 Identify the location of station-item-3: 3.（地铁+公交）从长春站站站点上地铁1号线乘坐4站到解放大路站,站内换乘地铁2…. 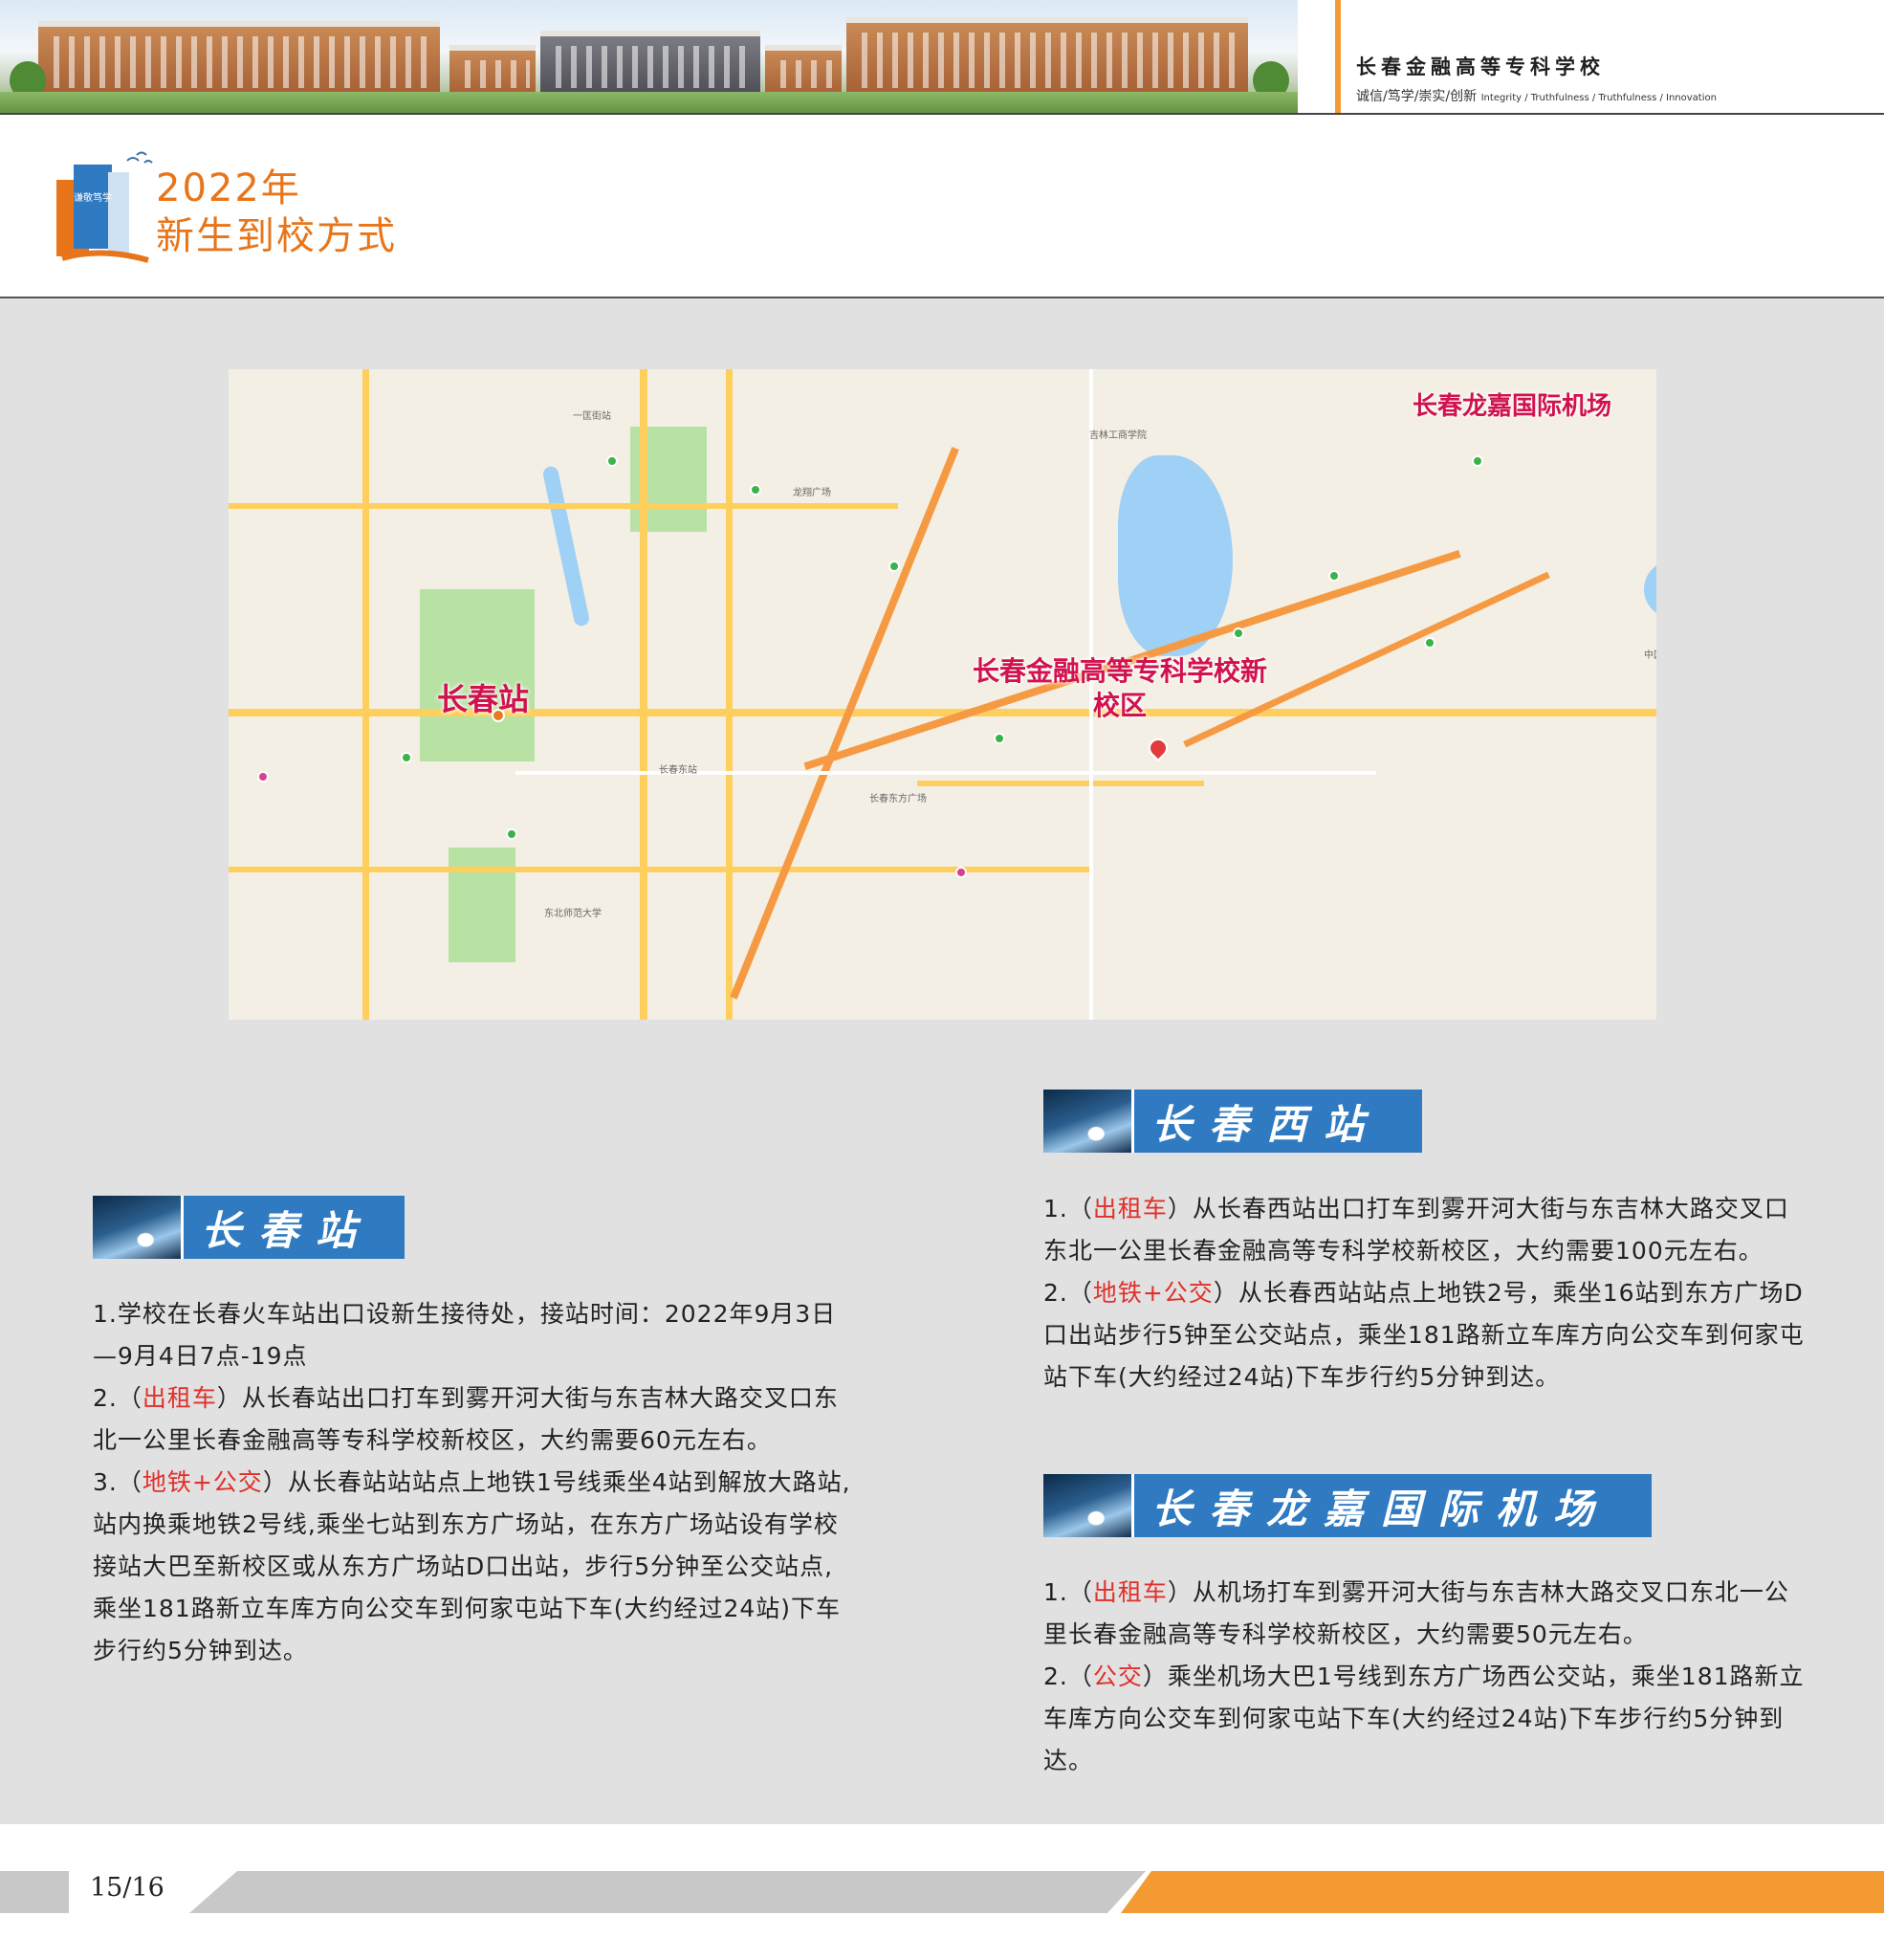
(472, 1566).